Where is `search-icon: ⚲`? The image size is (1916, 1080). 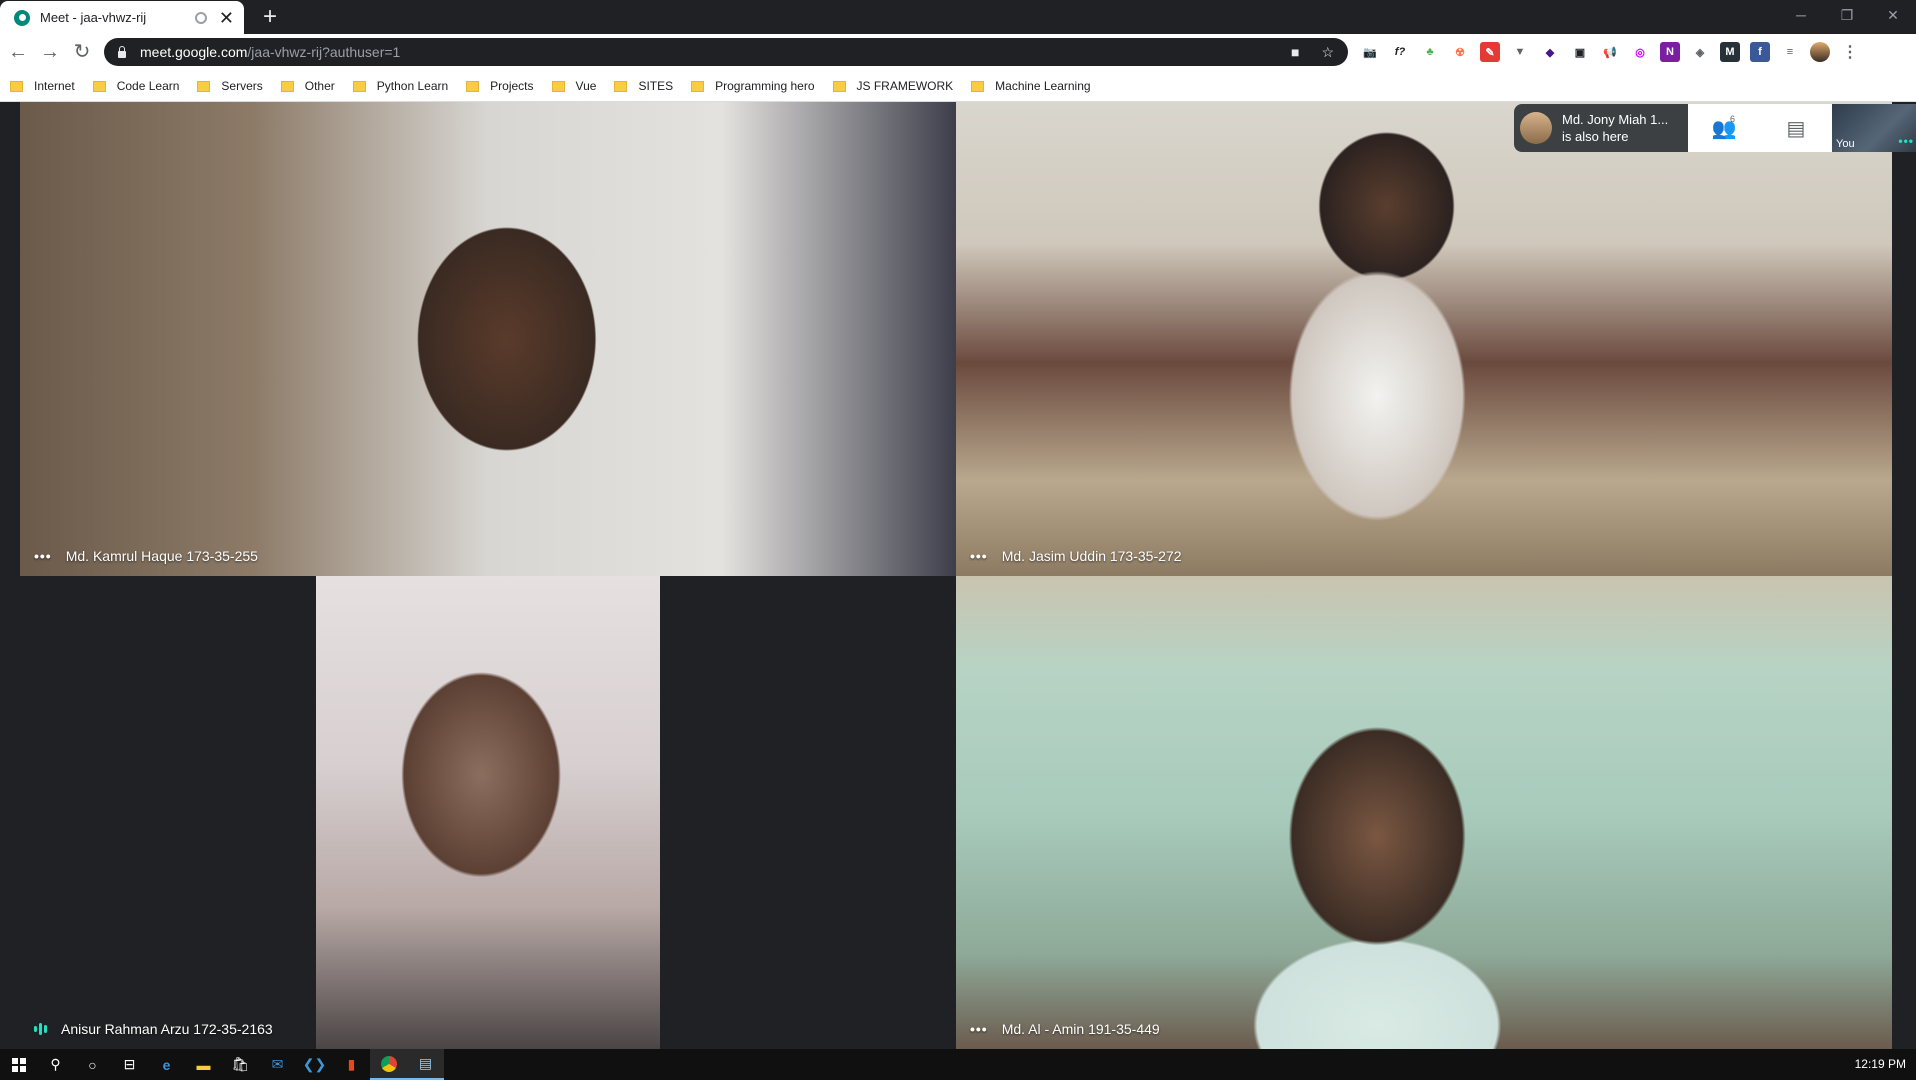 search-icon: ⚲ is located at coordinates (55, 1064).